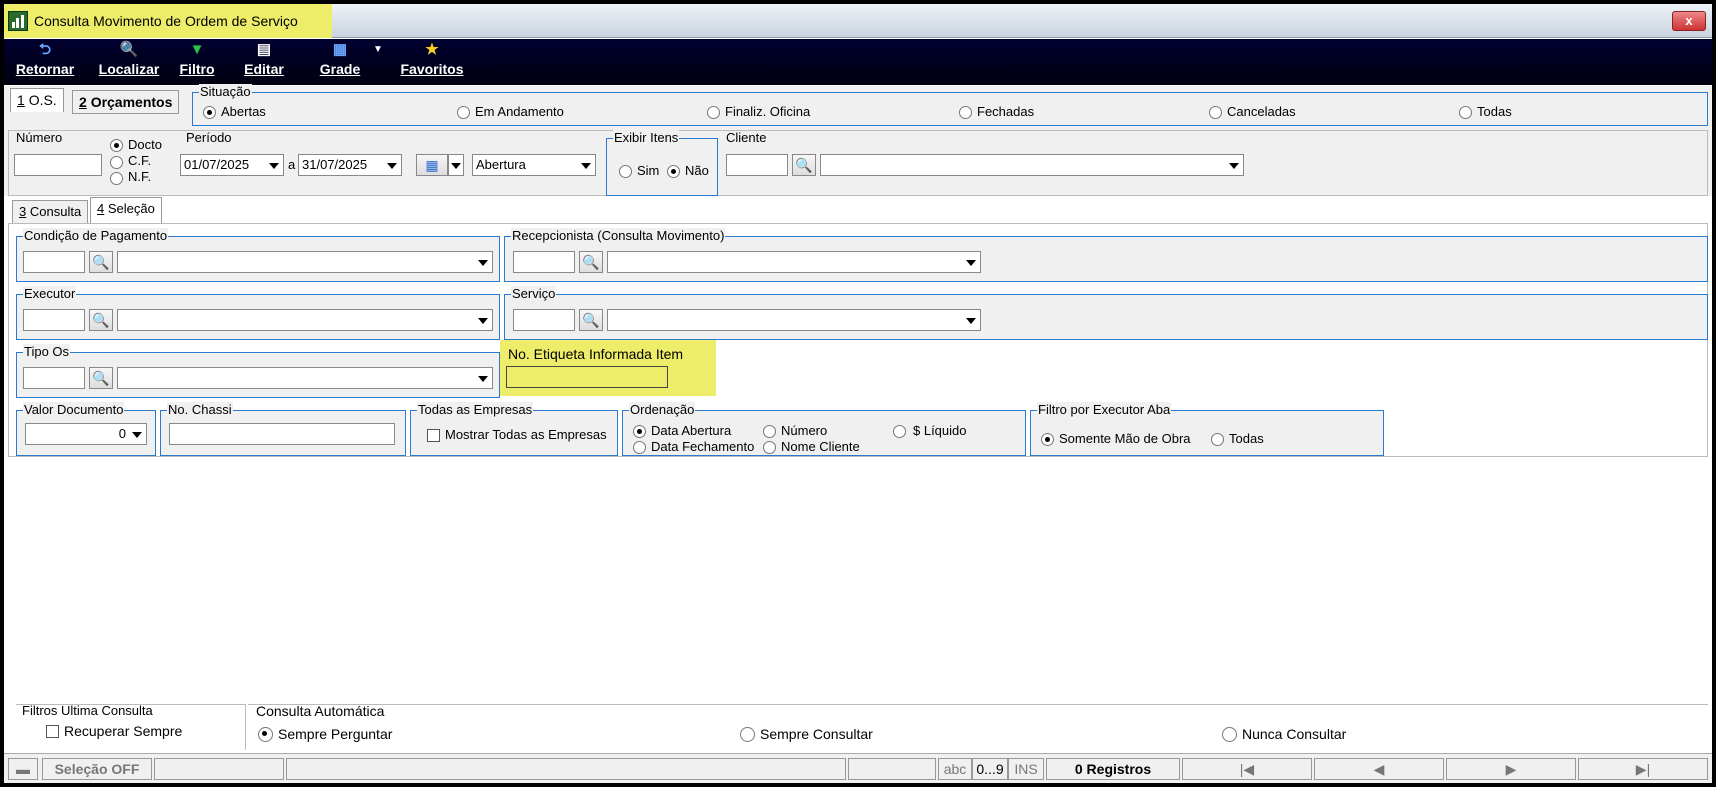 This screenshot has width=1716, height=787. Describe the element at coordinates (433, 435) in the screenshot. I see `mostrar-empresas-checkbox` at that location.